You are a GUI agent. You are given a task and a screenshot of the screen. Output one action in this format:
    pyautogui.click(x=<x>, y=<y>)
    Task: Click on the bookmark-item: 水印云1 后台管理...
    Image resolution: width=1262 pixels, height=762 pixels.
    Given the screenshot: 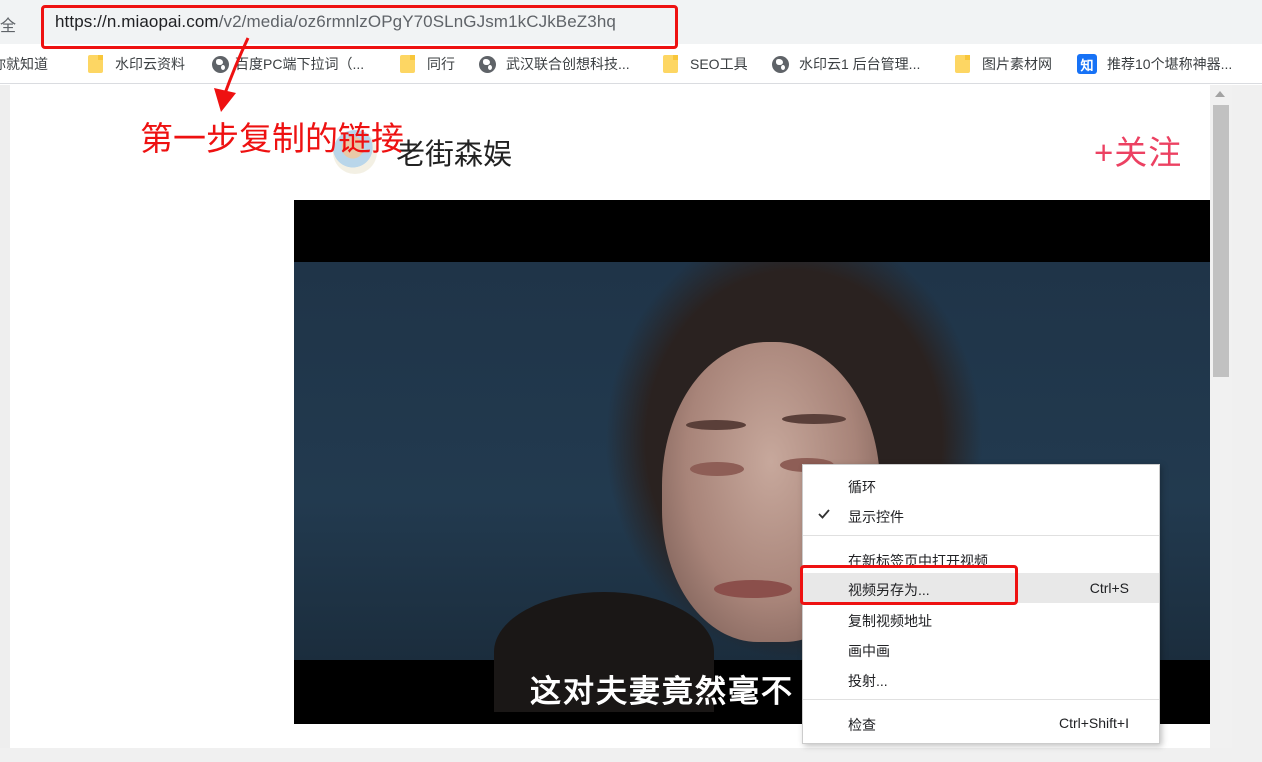 What is the action you would take?
    pyautogui.click(x=846, y=64)
    